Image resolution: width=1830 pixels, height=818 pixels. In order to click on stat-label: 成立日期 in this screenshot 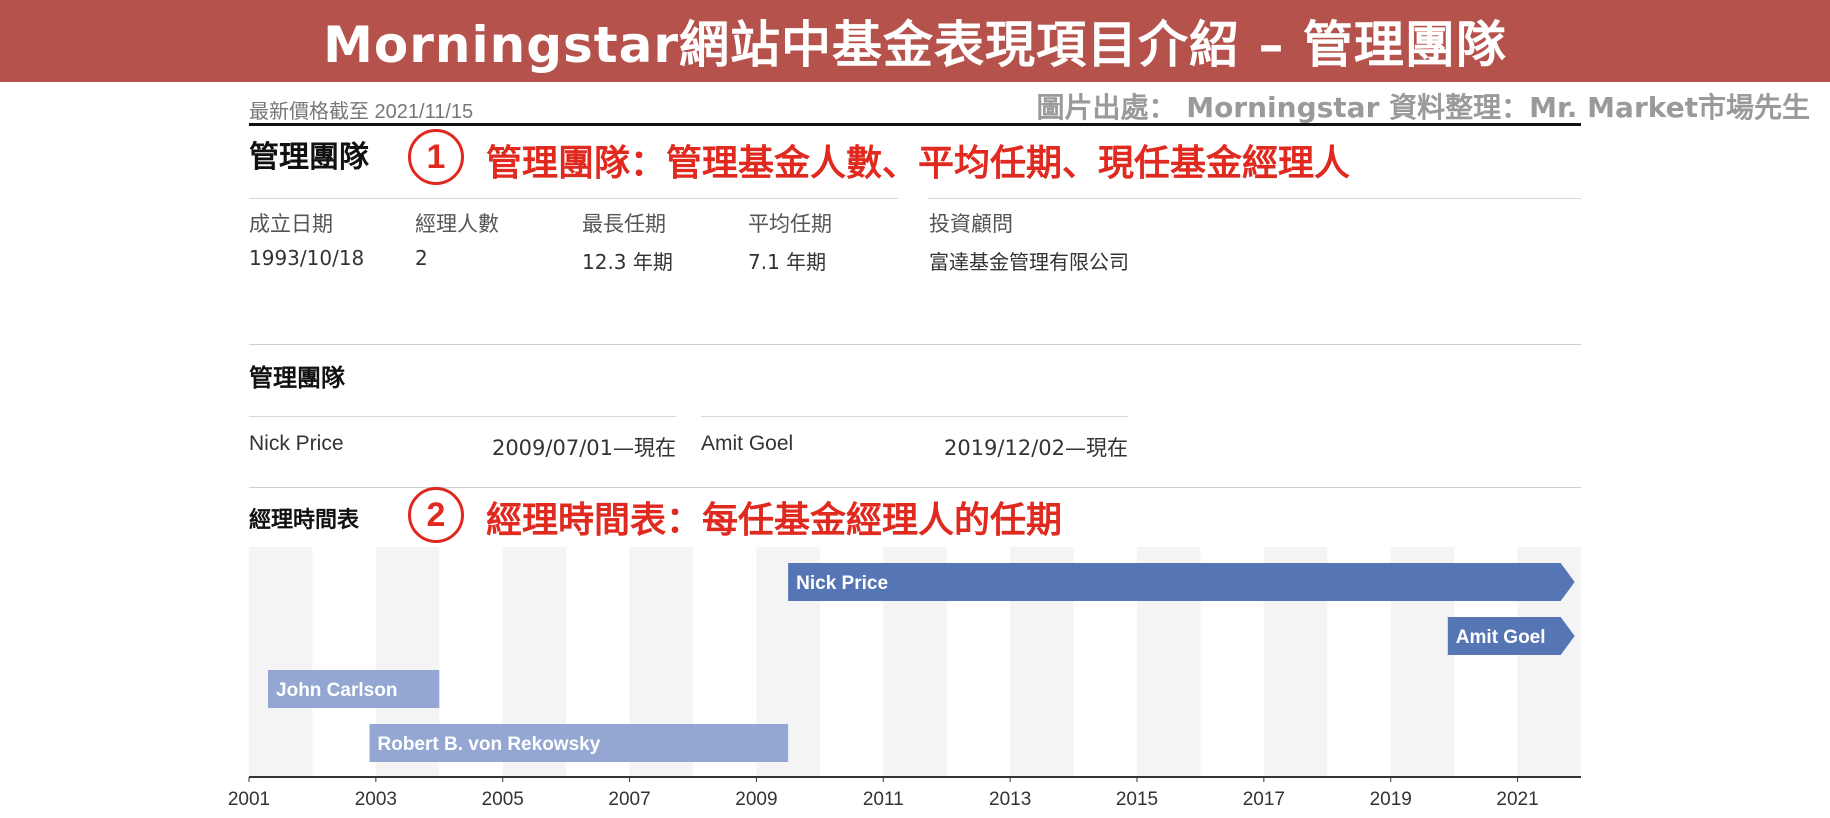, I will do `click(291, 224)`.